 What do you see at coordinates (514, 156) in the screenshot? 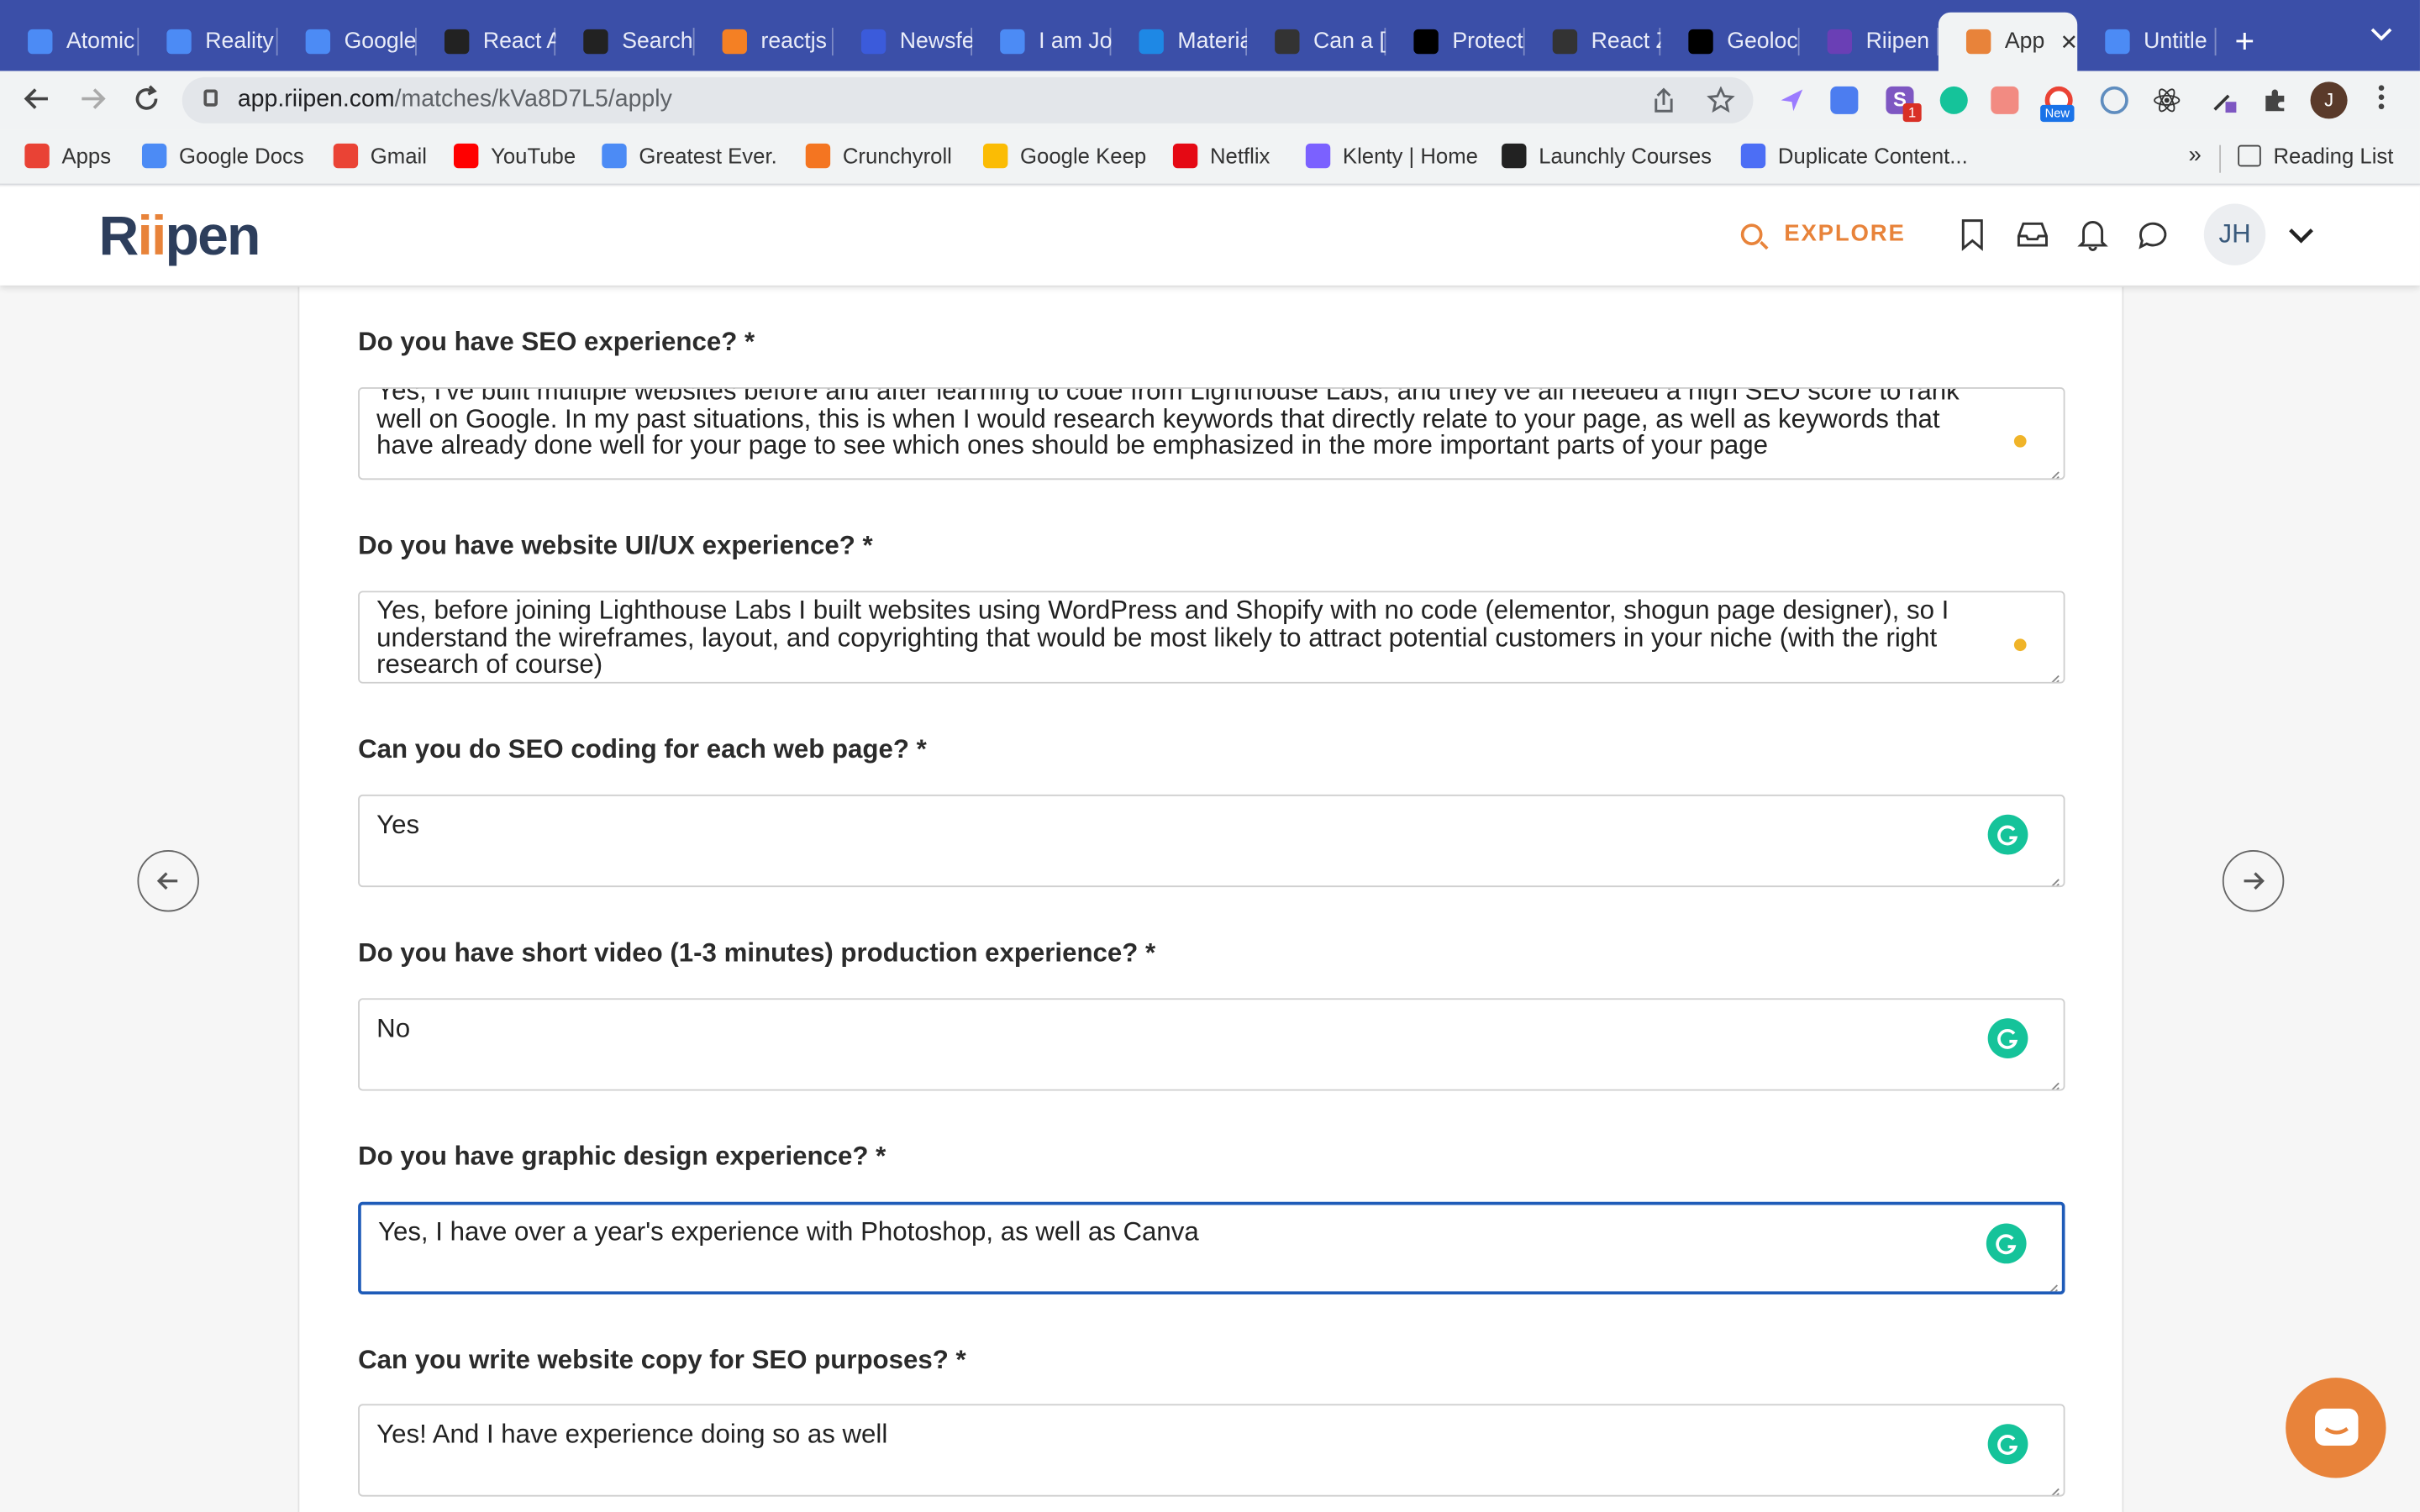
I see `bookmark-item: YouTube` at bounding box center [514, 156].